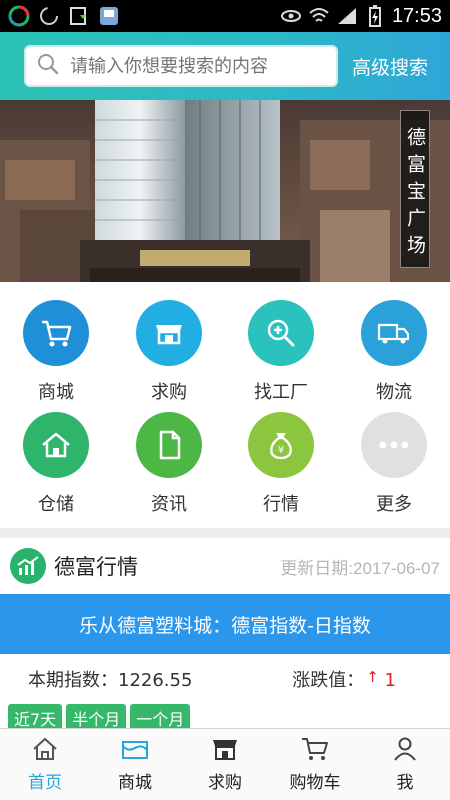  I want to click on app-360-icon, so click(19, 16).